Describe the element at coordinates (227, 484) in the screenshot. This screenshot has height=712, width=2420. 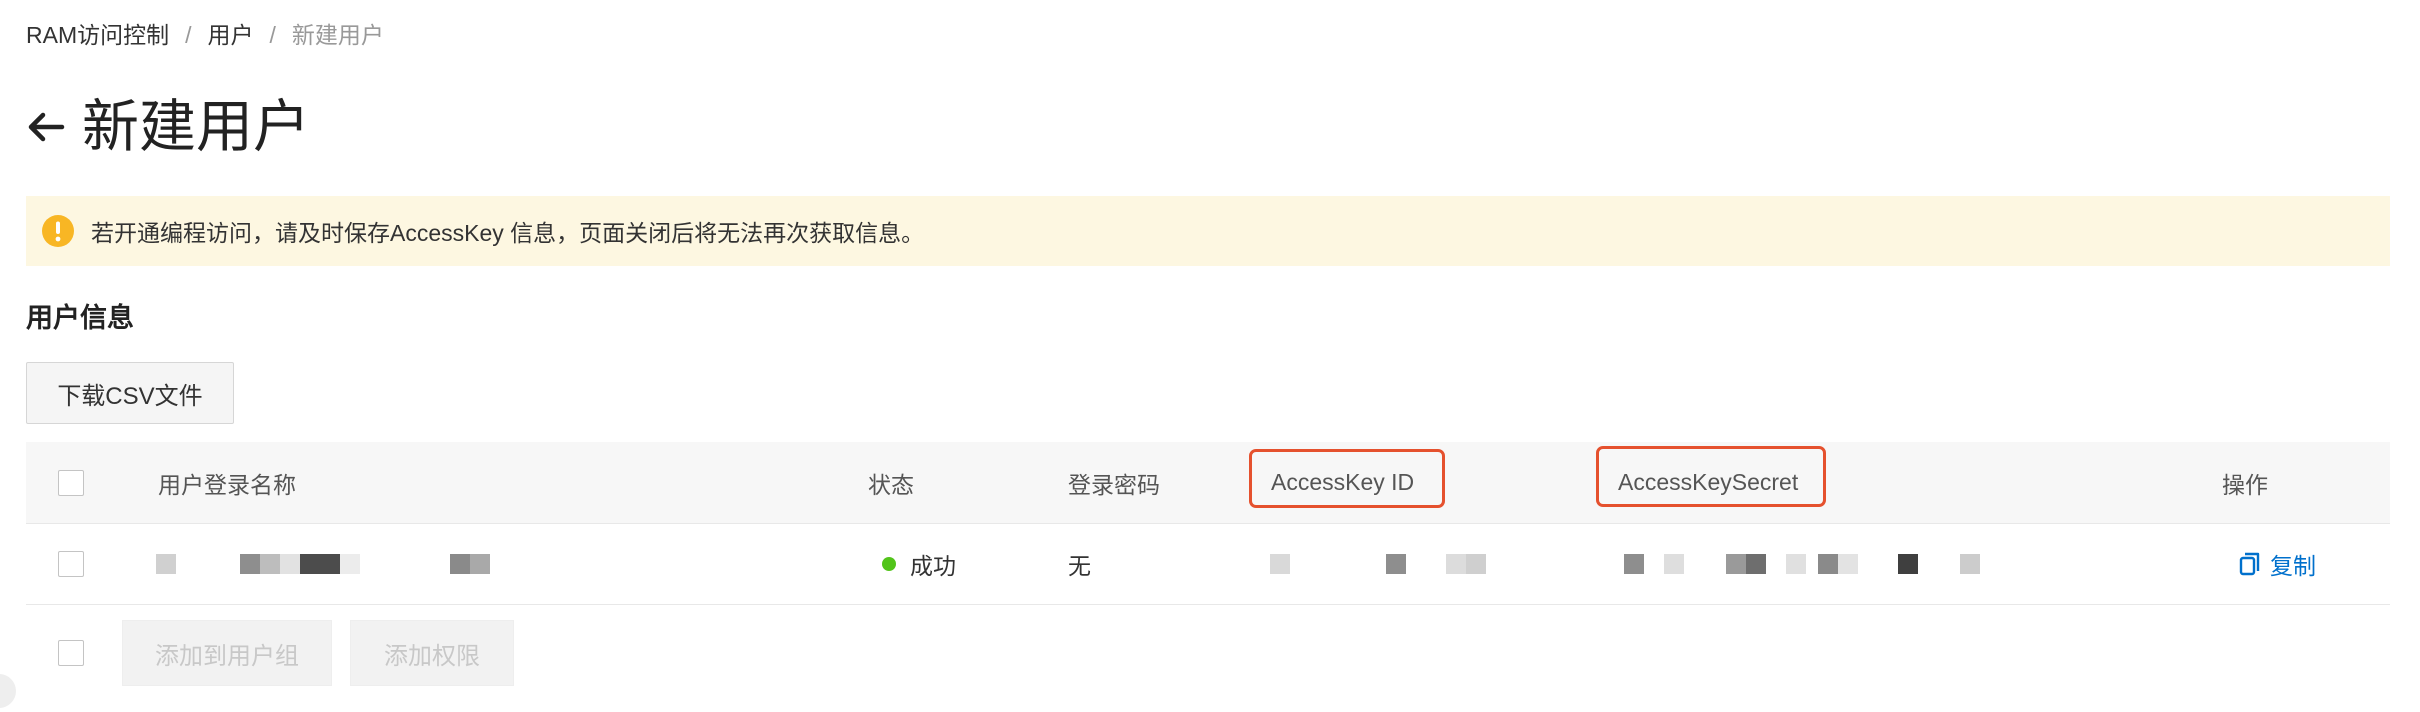
I see `column-login-name: 用户登录名称` at that location.